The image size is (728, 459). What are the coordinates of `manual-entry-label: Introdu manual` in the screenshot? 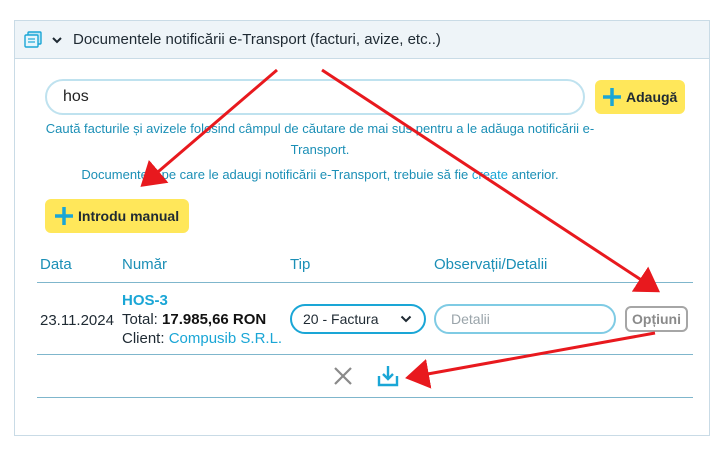 It's located at (129, 216).